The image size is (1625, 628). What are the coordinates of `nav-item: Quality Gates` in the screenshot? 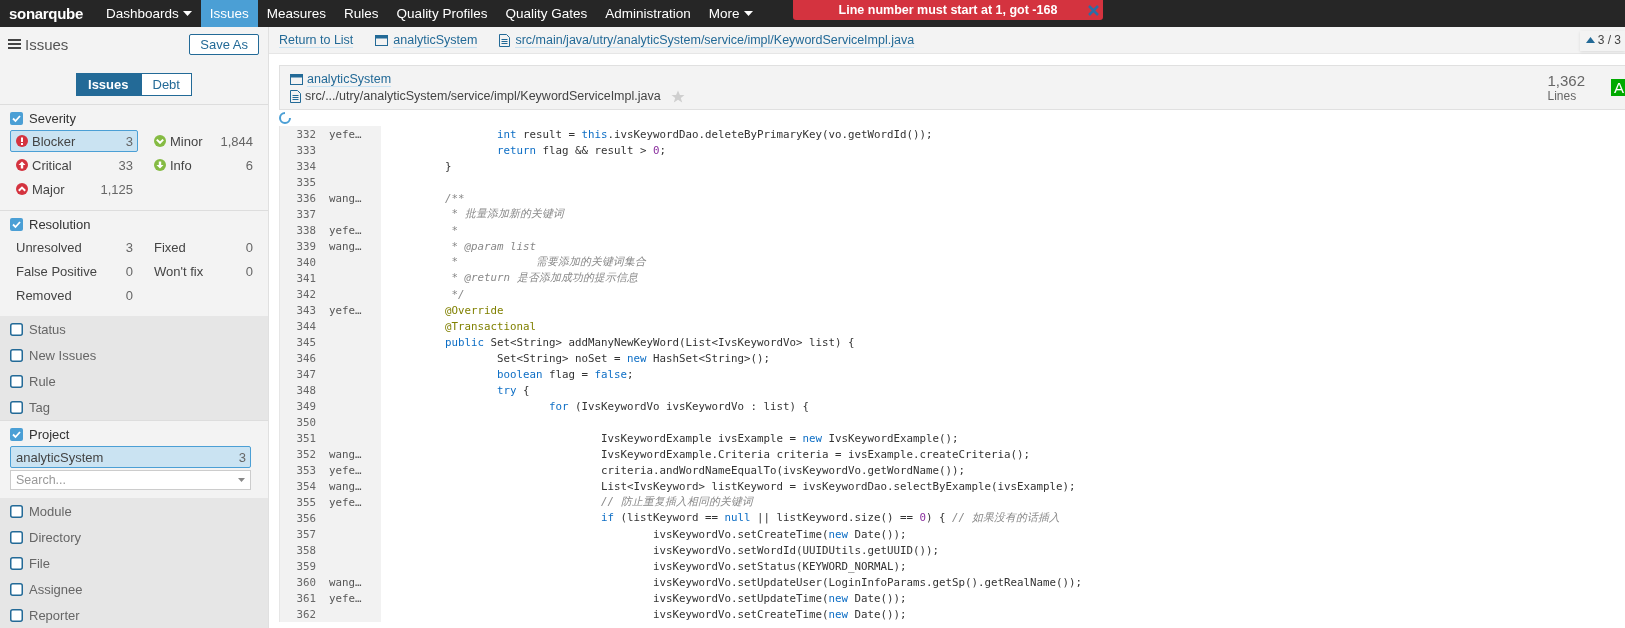 It's located at (546, 13).